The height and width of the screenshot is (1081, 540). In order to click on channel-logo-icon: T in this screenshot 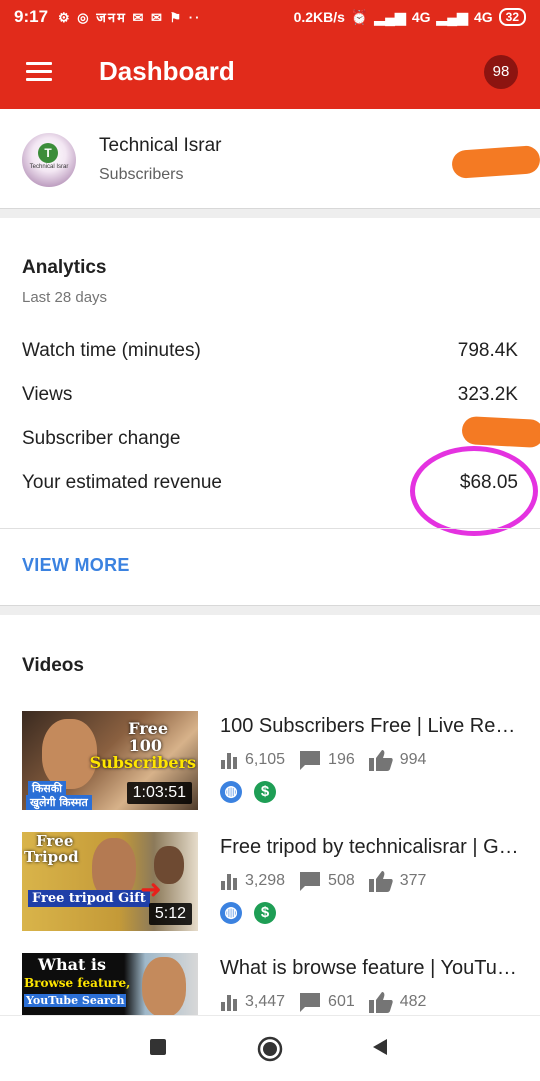, I will do `click(48, 153)`.